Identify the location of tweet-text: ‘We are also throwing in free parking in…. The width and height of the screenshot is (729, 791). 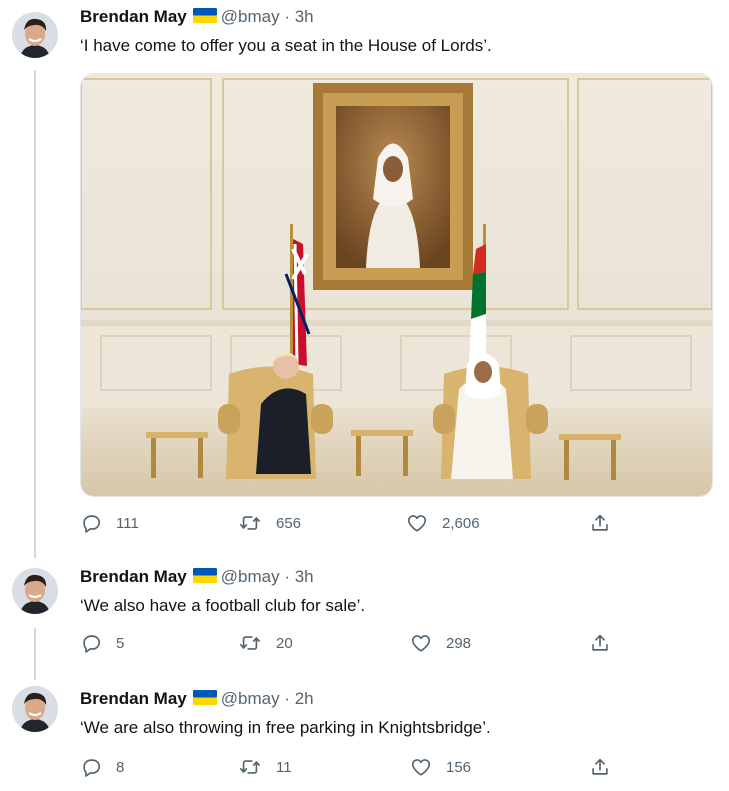
(285, 727).